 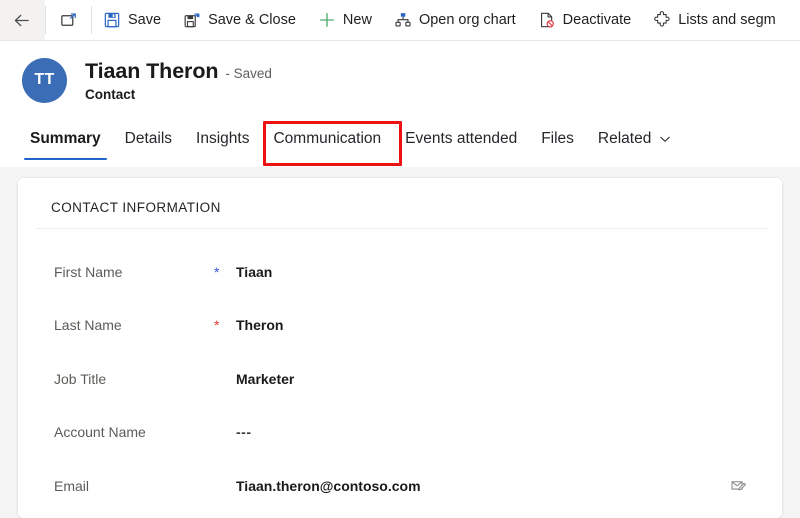 I want to click on tab-files: Files, so click(x=557, y=139).